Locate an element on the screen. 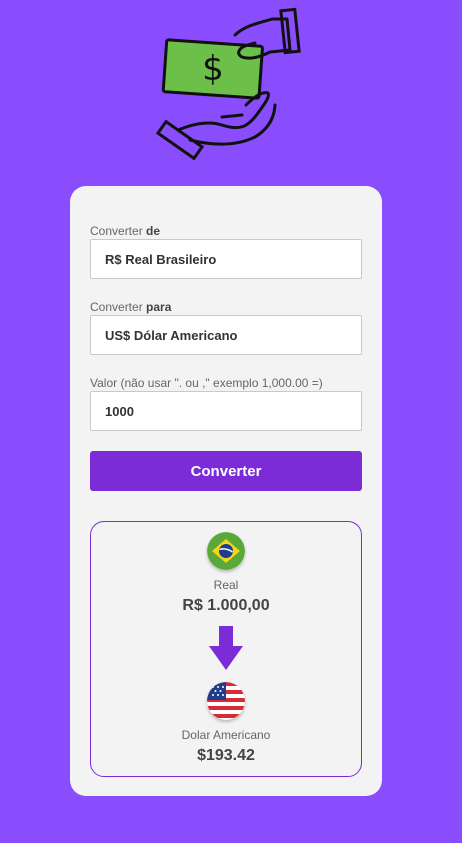 Image resolution: width=462 pixels, height=843 pixels. arrow-down-icon is located at coordinates (226, 648).